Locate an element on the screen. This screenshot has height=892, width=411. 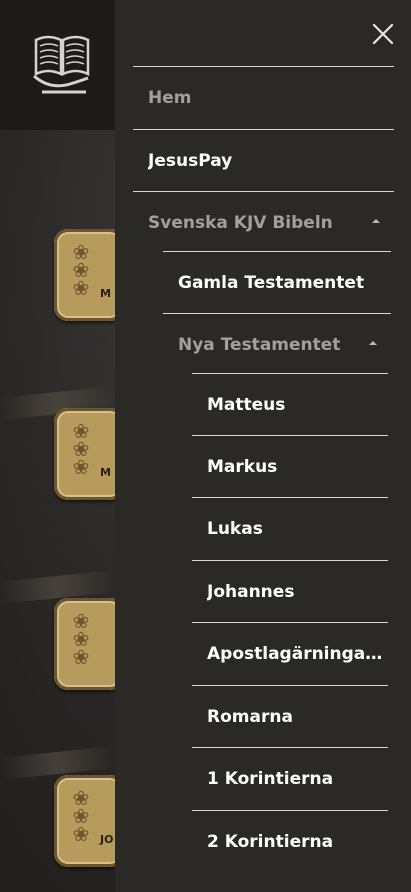
book-card: ❀ ❀ ❀ is located at coordinates (89, 644).